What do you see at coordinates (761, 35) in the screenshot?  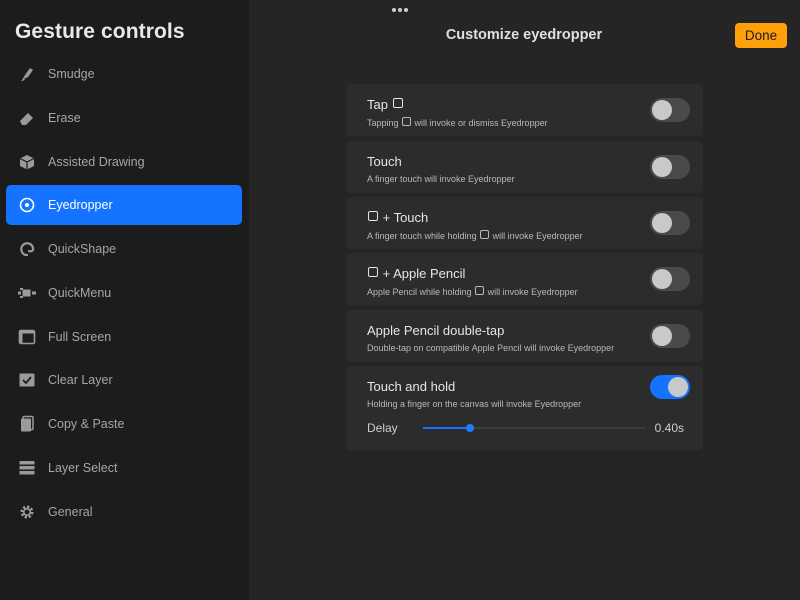 I see `done-button: Done` at bounding box center [761, 35].